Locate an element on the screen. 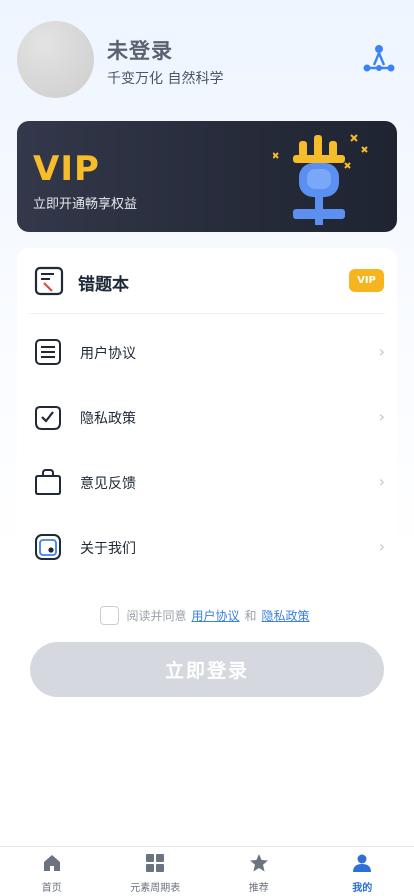  tab-label: 元素周期表 is located at coordinates (155, 888).